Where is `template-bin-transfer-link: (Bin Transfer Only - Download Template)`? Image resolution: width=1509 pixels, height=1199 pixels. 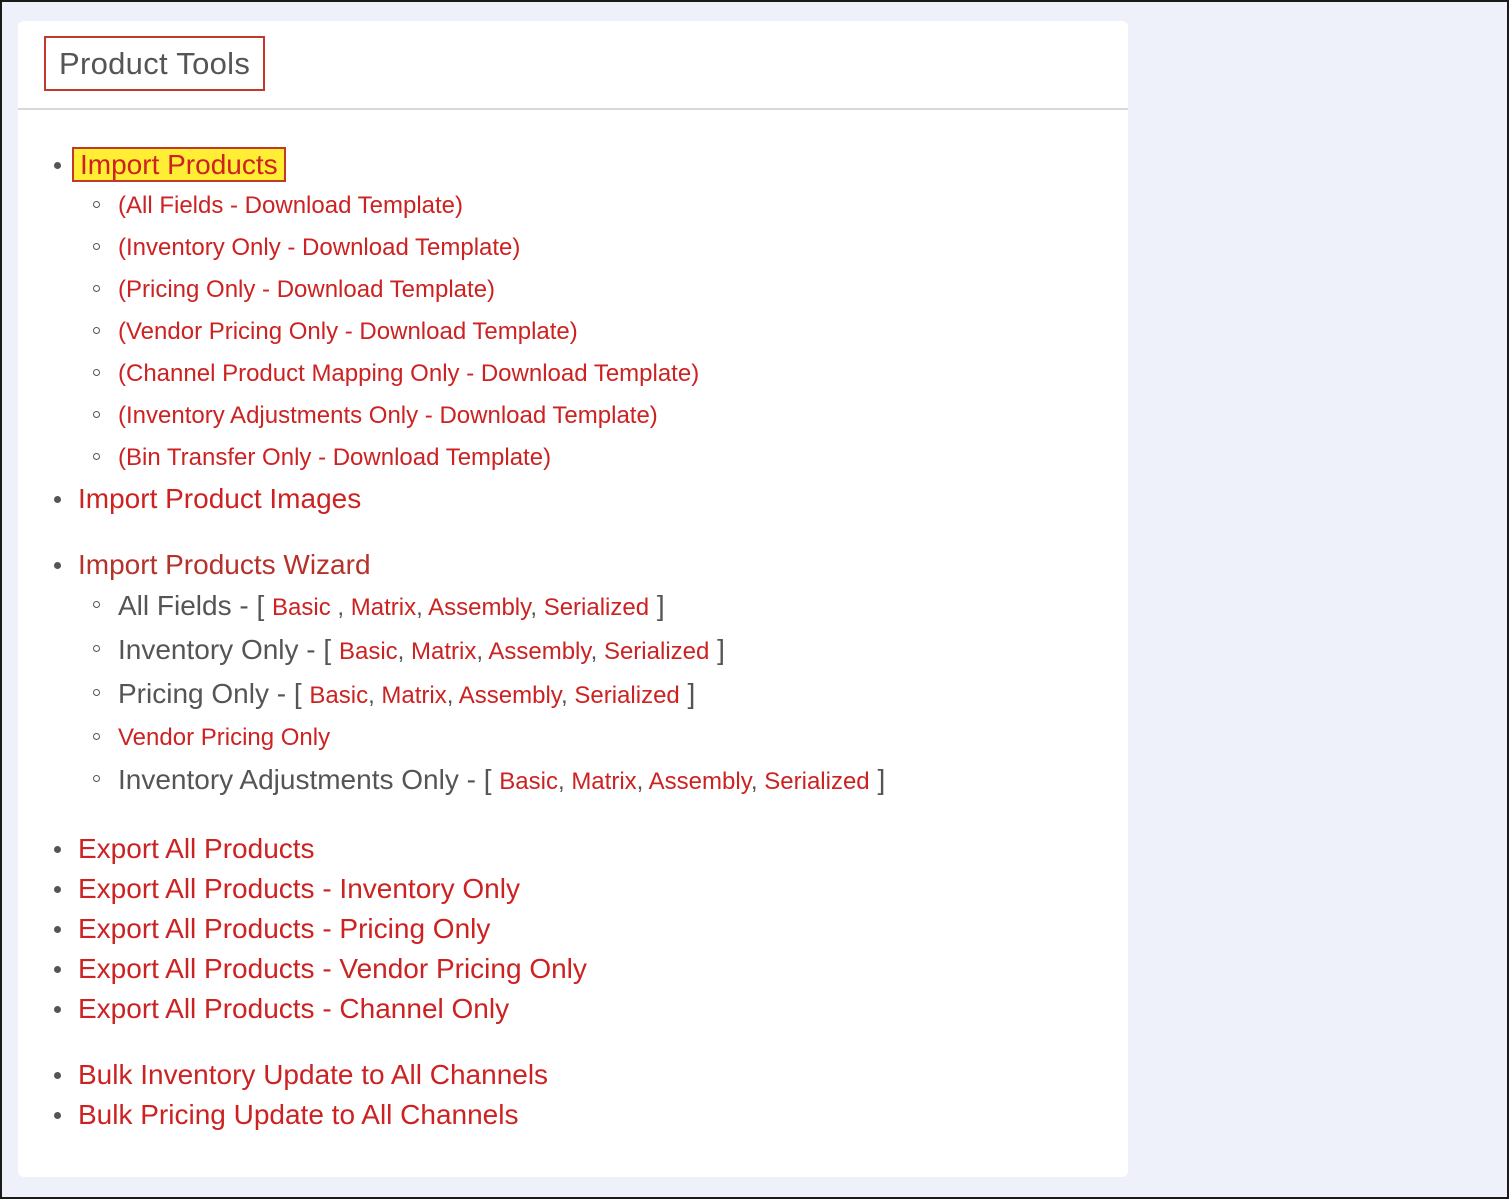
template-bin-transfer-link: (Bin Transfer Only - Download Template) is located at coordinates (334, 457).